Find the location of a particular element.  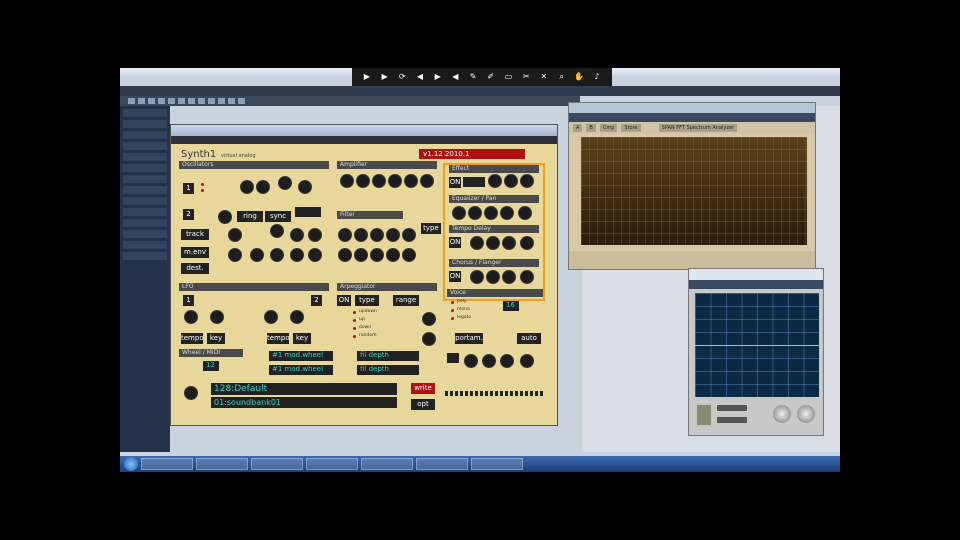

lfo2-tempo-button: tempo is located at coordinates (278, 338).